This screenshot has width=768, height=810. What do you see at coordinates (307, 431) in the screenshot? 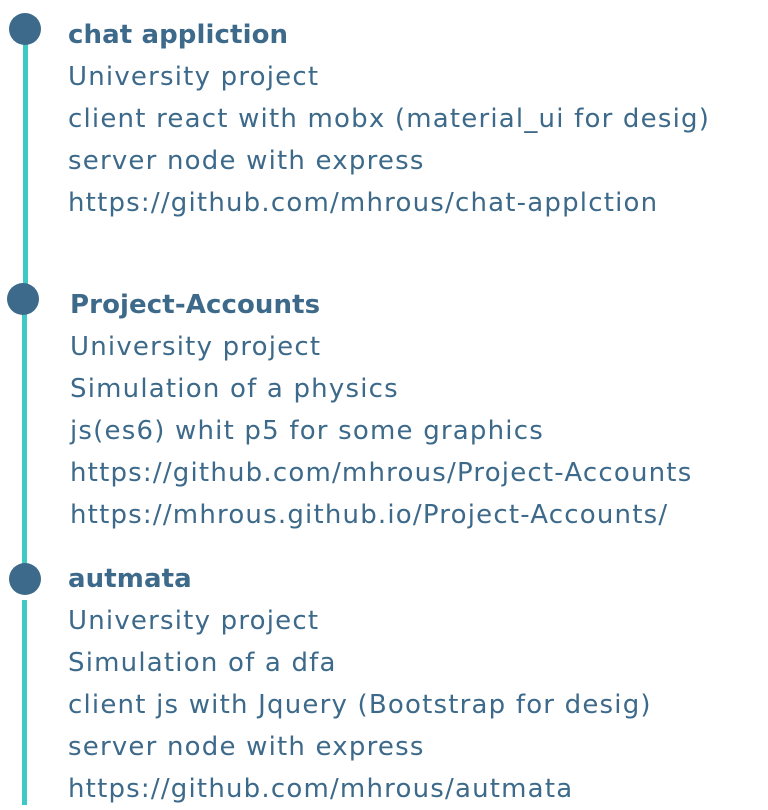
I see `project-detail: js(es6) whit p5 for some graphics` at bounding box center [307, 431].